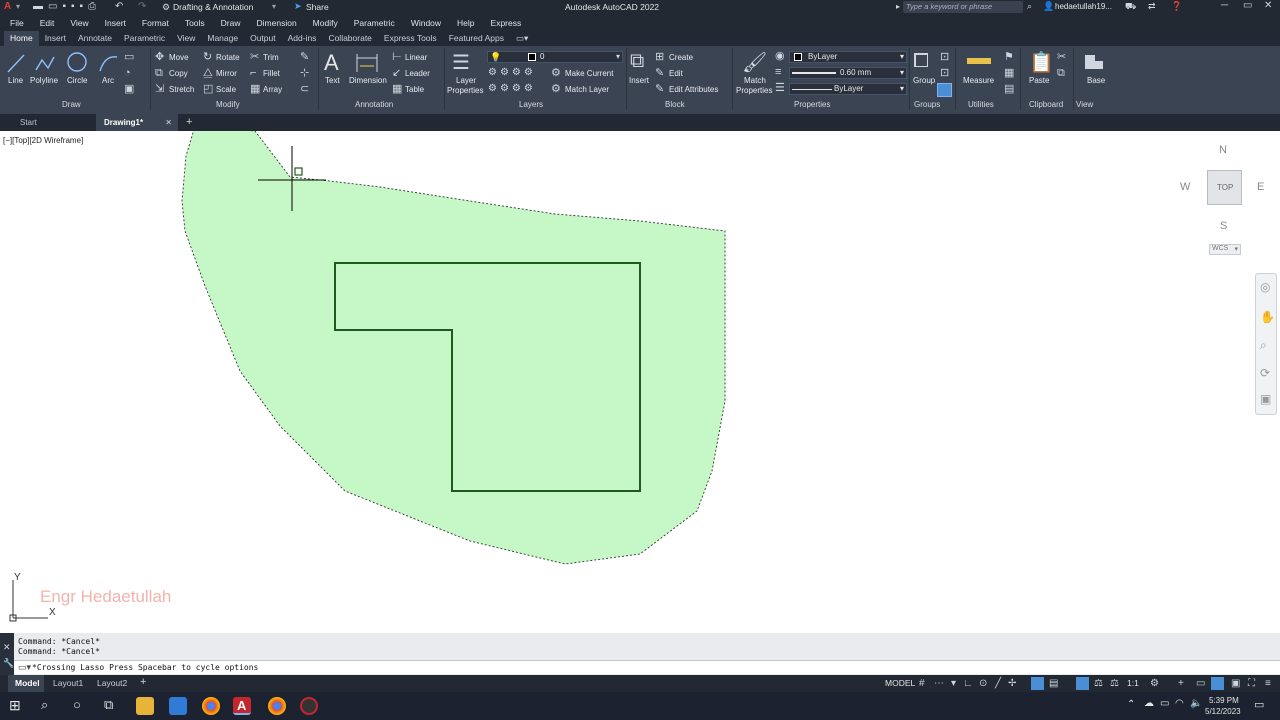  Describe the element at coordinates (1265, 373) in the screenshot. I see `orbit-icon: ⟳` at that location.